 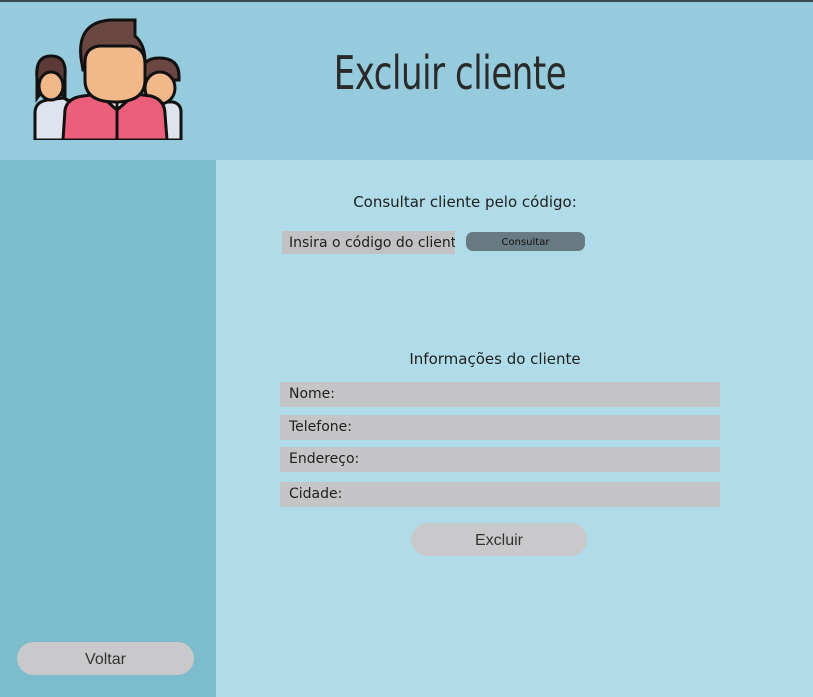 What do you see at coordinates (500, 427) in the screenshot?
I see `phone-field: Telefone:` at bounding box center [500, 427].